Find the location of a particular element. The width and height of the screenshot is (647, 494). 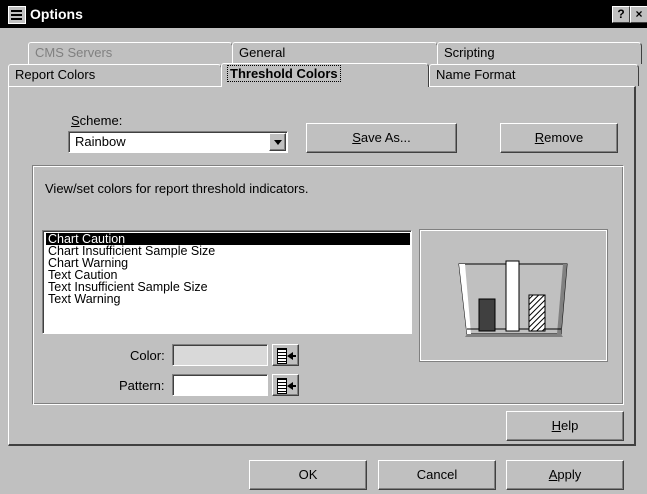

tab-cms-servers: CMS Servers is located at coordinates (130, 53).